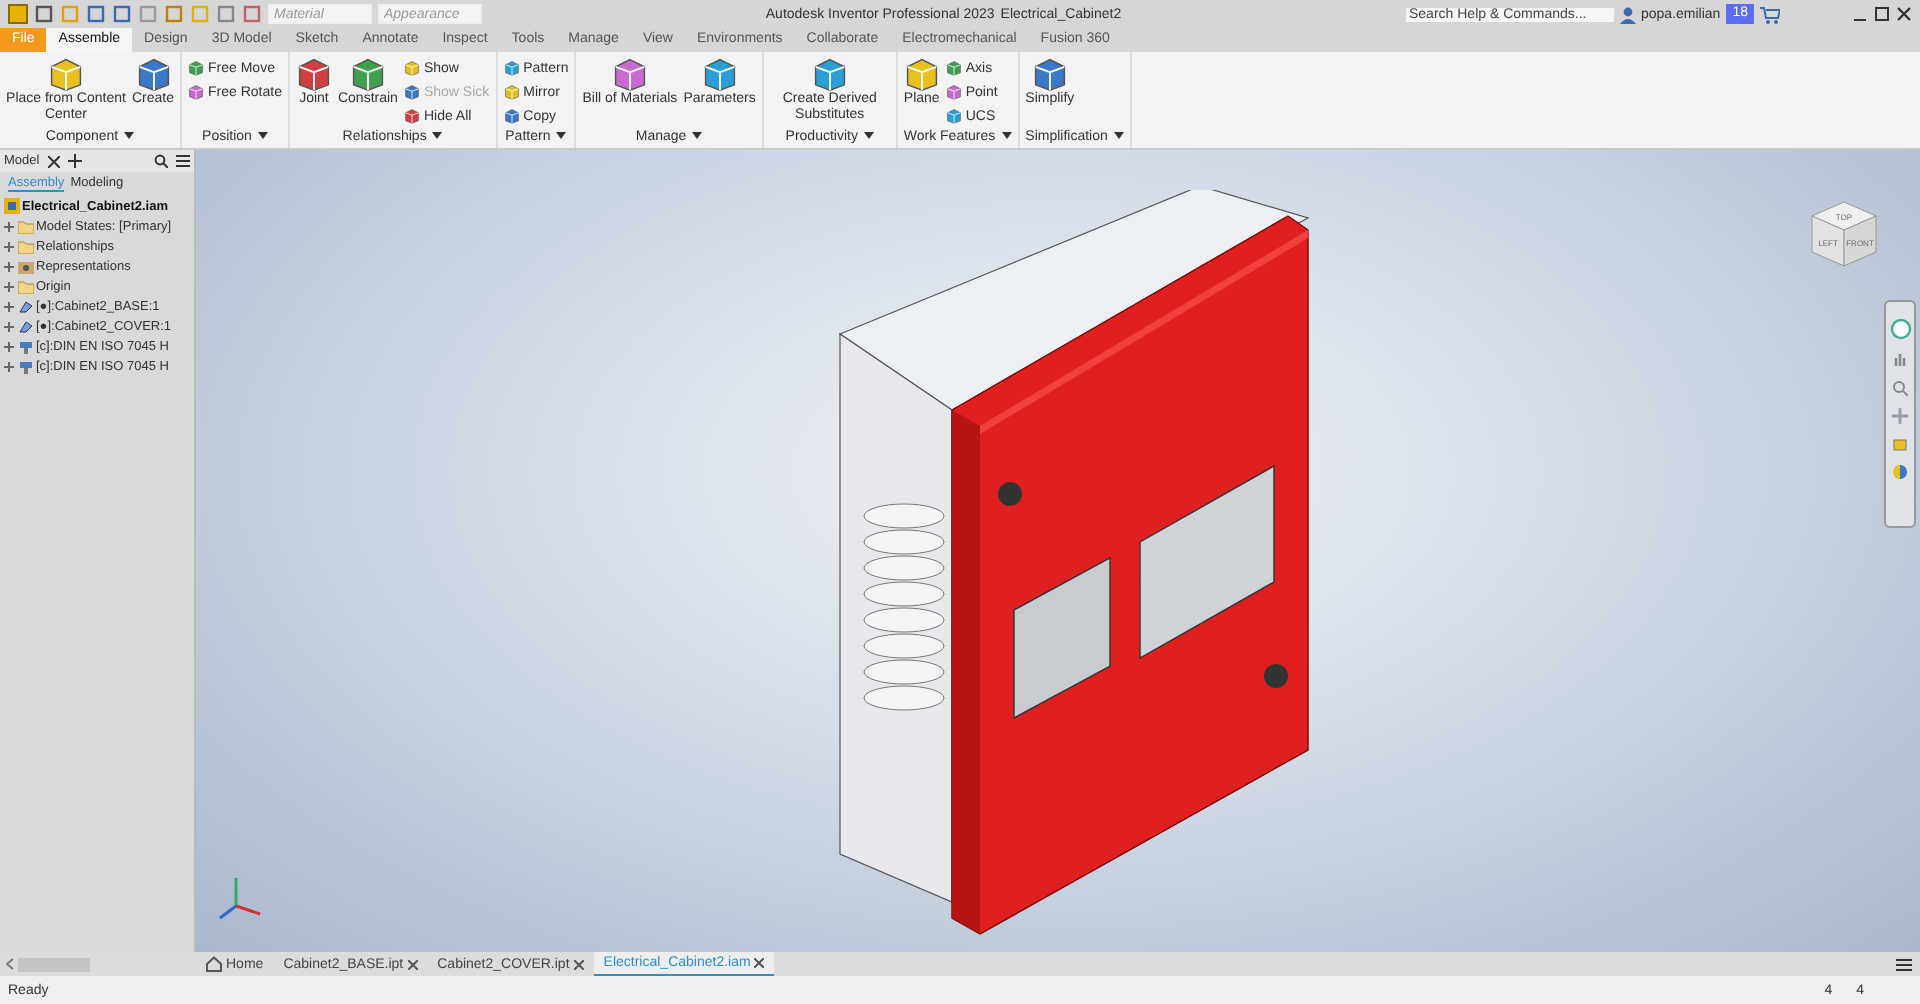  What do you see at coordinates (26, 266) in the screenshot?
I see `camera-icon` at bounding box center [26, 266].